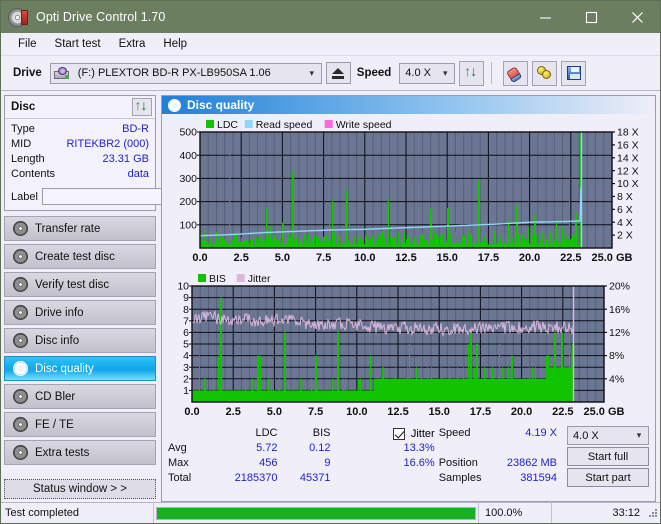 This screenshot has width=661, height=524. Describe the element at coordinates (80, 107) in the screenshot. I see `disc-panel-header: Disc ↑ ↓` at that location.